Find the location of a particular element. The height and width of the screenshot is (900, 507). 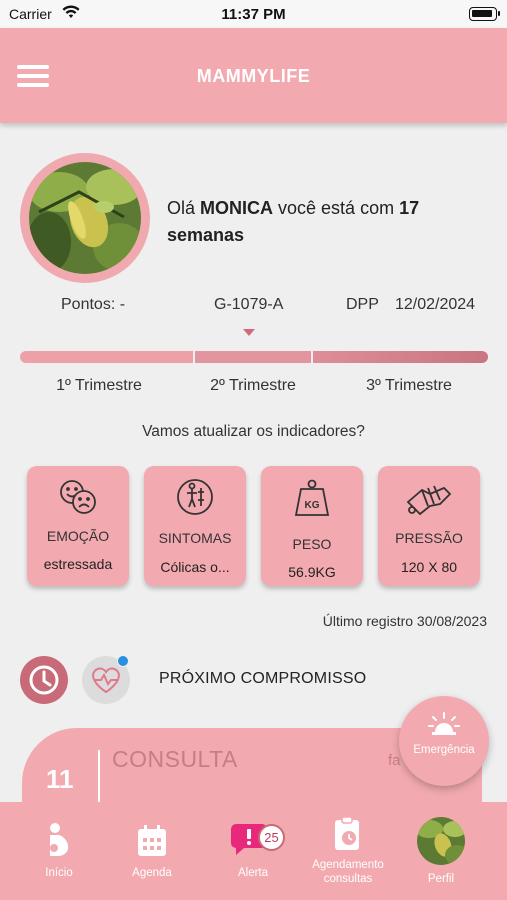

siren-icon is located at coordinates (444, 723).